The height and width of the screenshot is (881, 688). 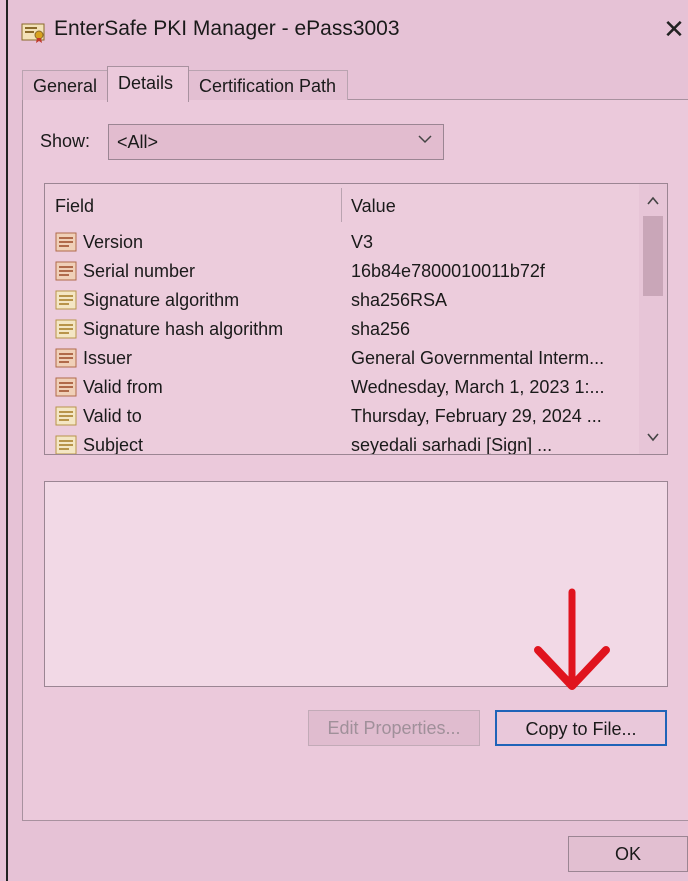 I want to click on field-name: Issuer, so click(x=108, y=358).